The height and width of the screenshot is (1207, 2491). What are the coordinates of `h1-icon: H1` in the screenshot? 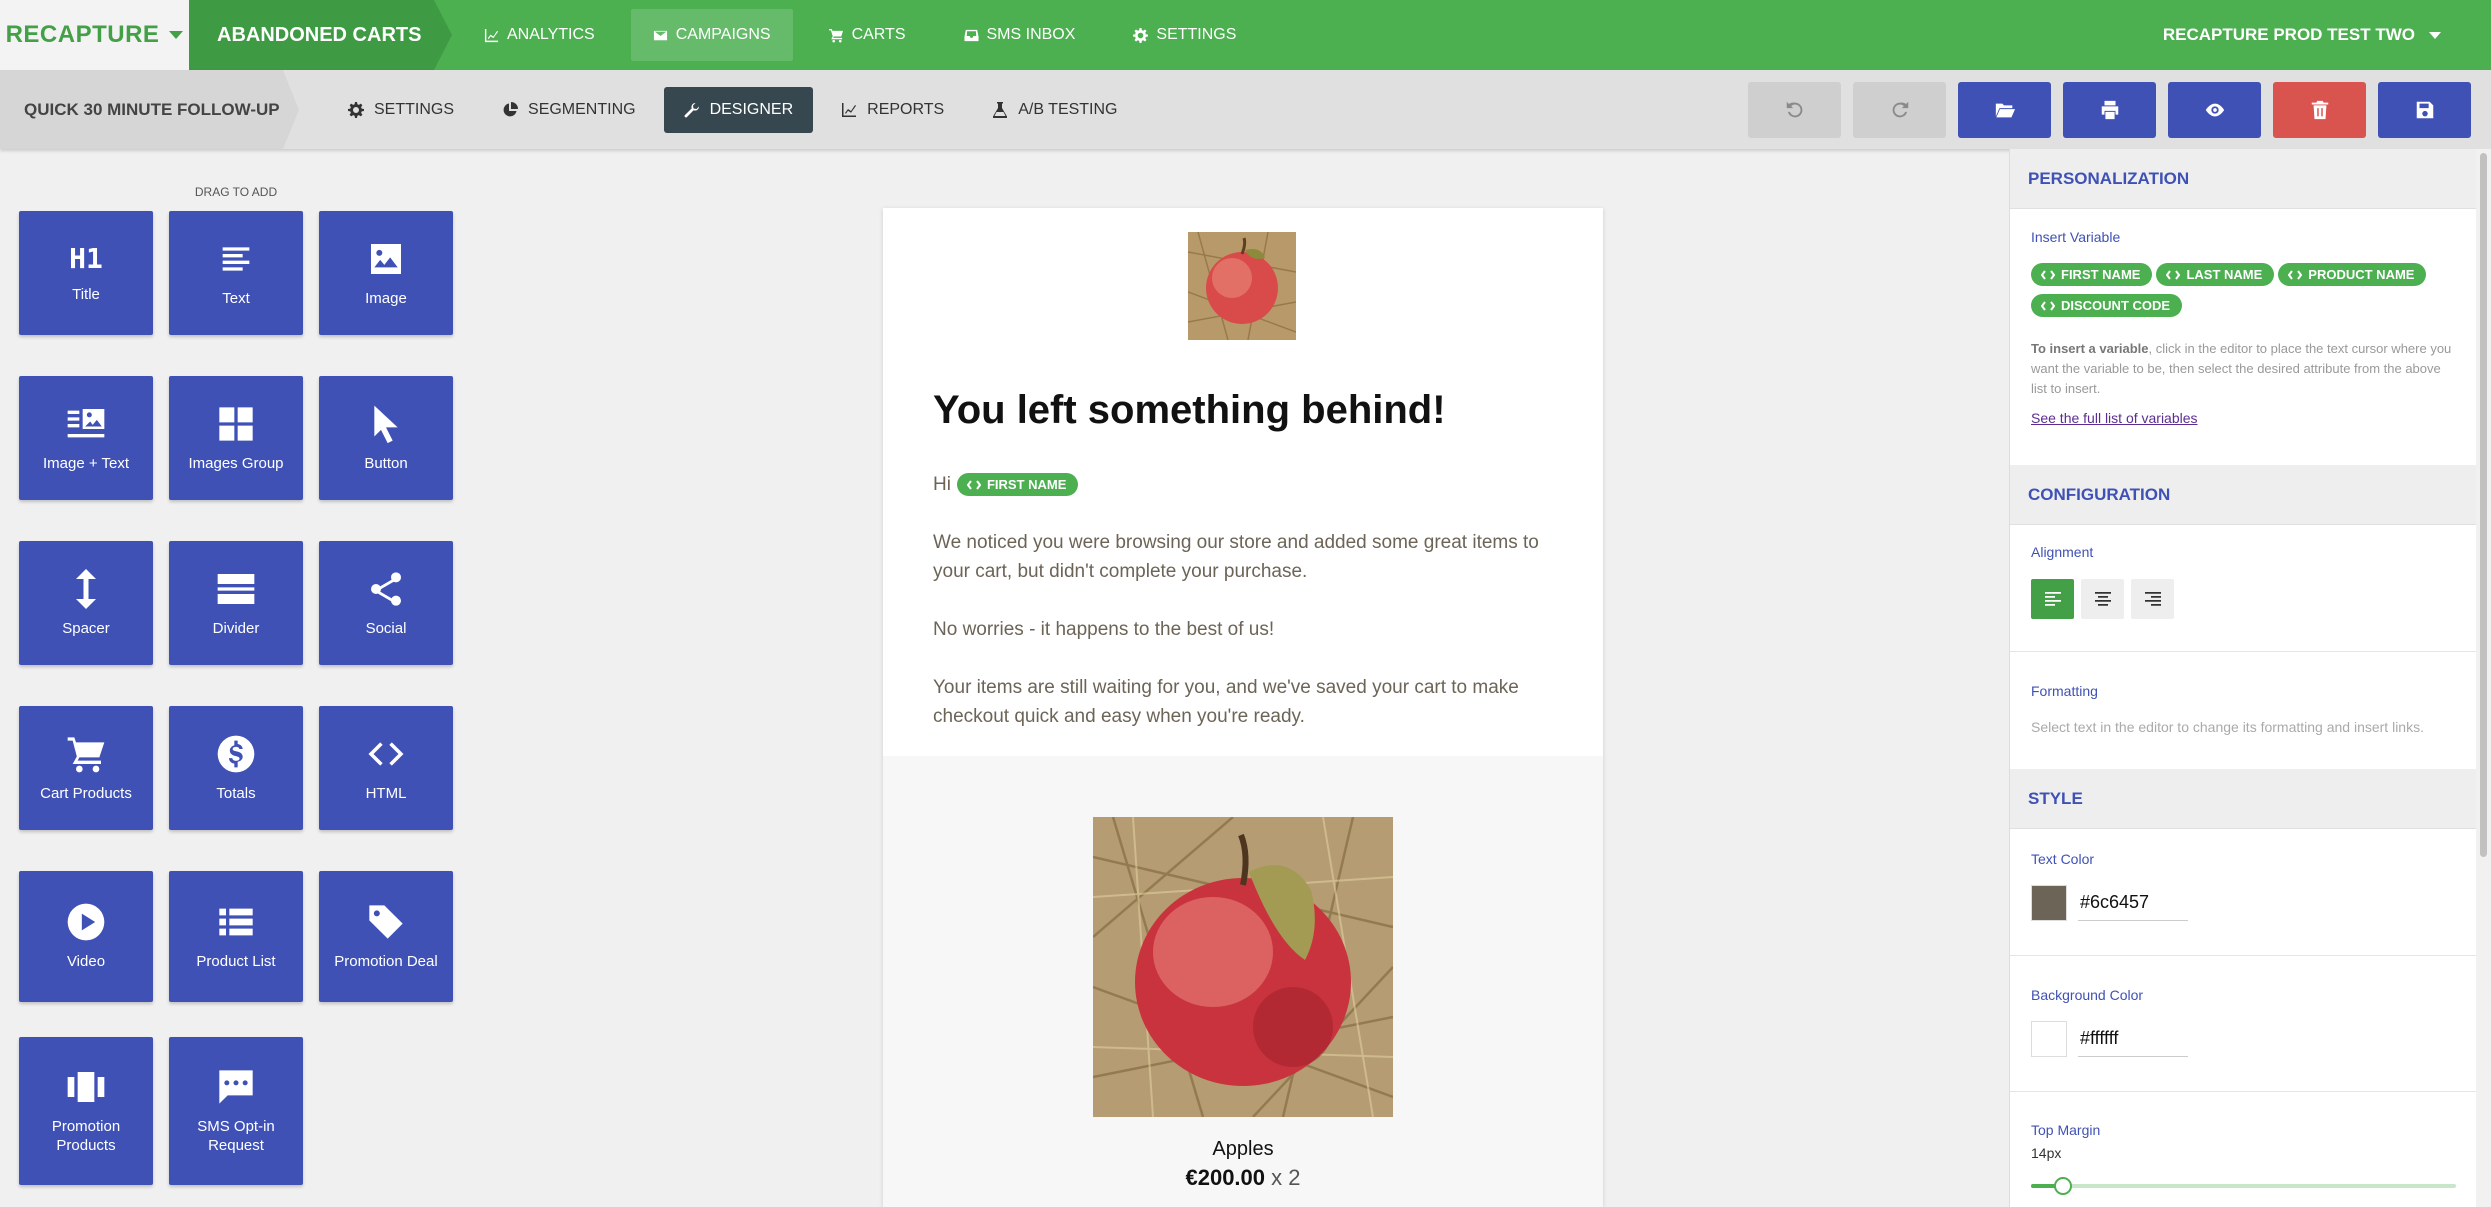 It's located at (86, 258).